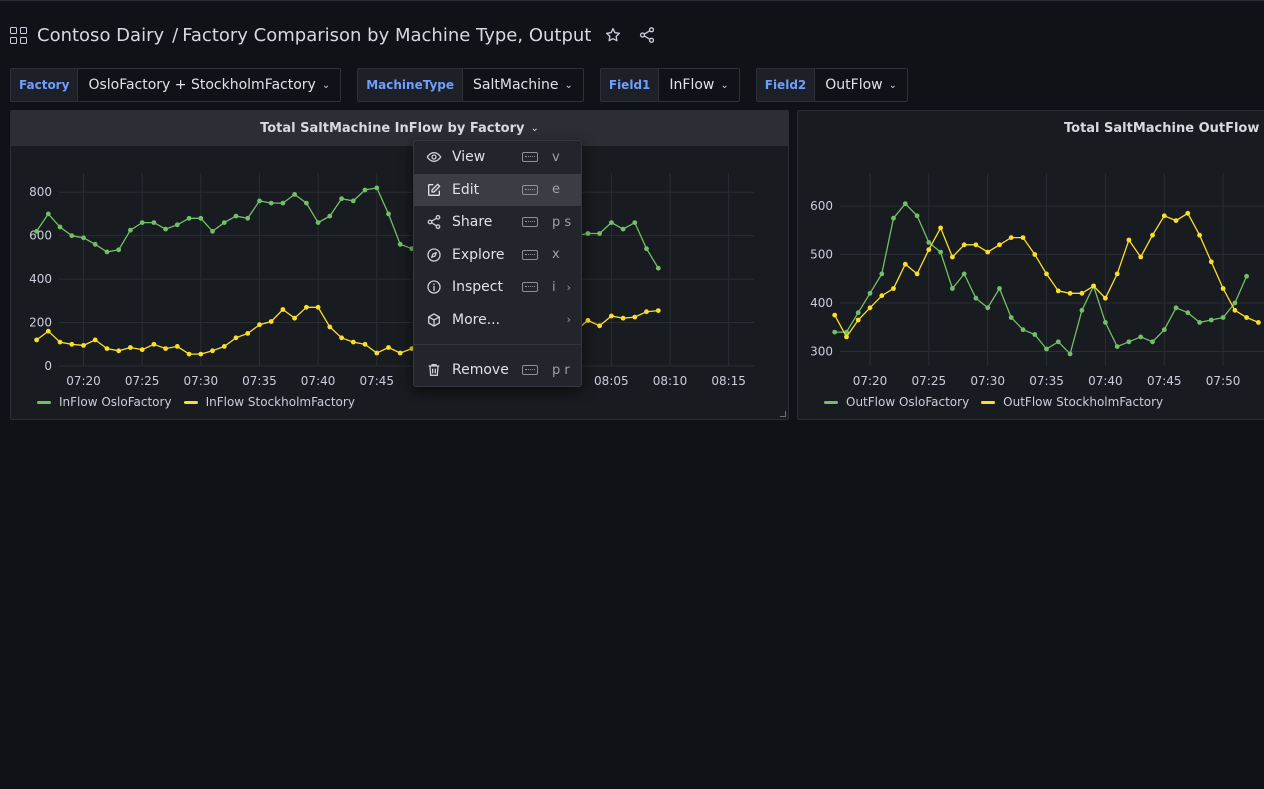 This screenshot has width=1264, height=789. What do you see at coordinates (699, 85) in the screenshot?
I see `field1-select: InFlow ⌄` at bounding box center [699, 85].